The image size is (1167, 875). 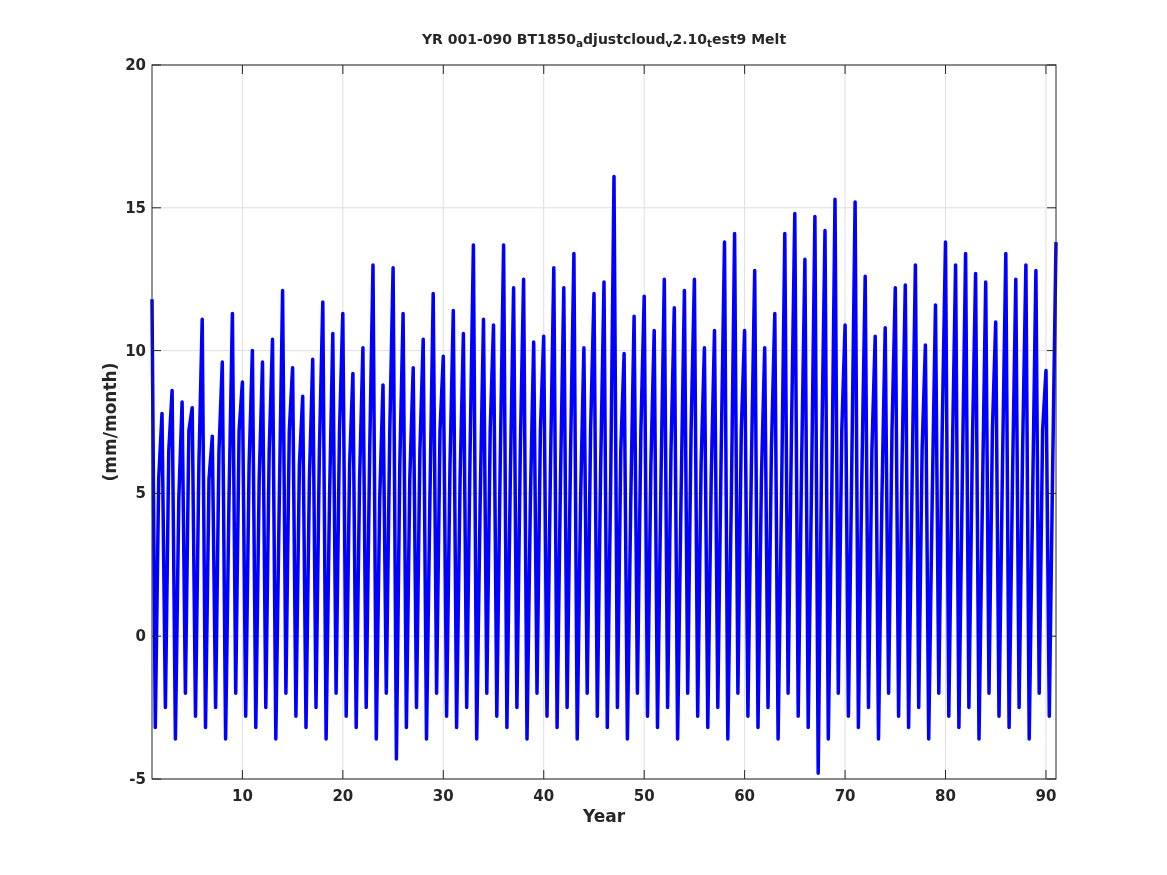 What do you see at coordinates (945, 796) in the screenshot?
I see `x-tick-label: 80` at bounding box center [945, 796].